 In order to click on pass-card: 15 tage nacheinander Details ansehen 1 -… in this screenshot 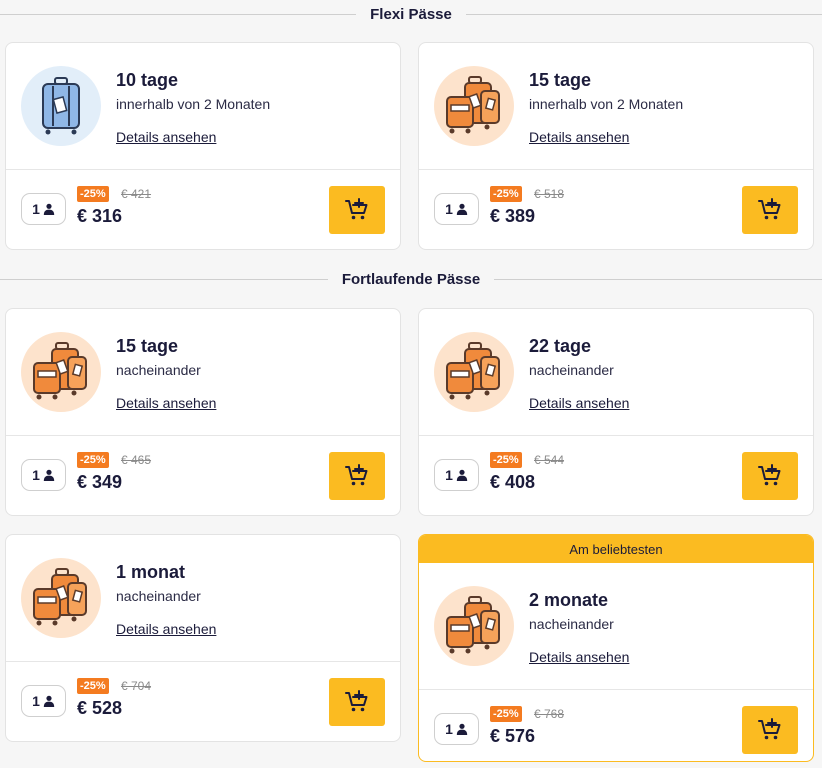, I will do `click(203, 412)`.